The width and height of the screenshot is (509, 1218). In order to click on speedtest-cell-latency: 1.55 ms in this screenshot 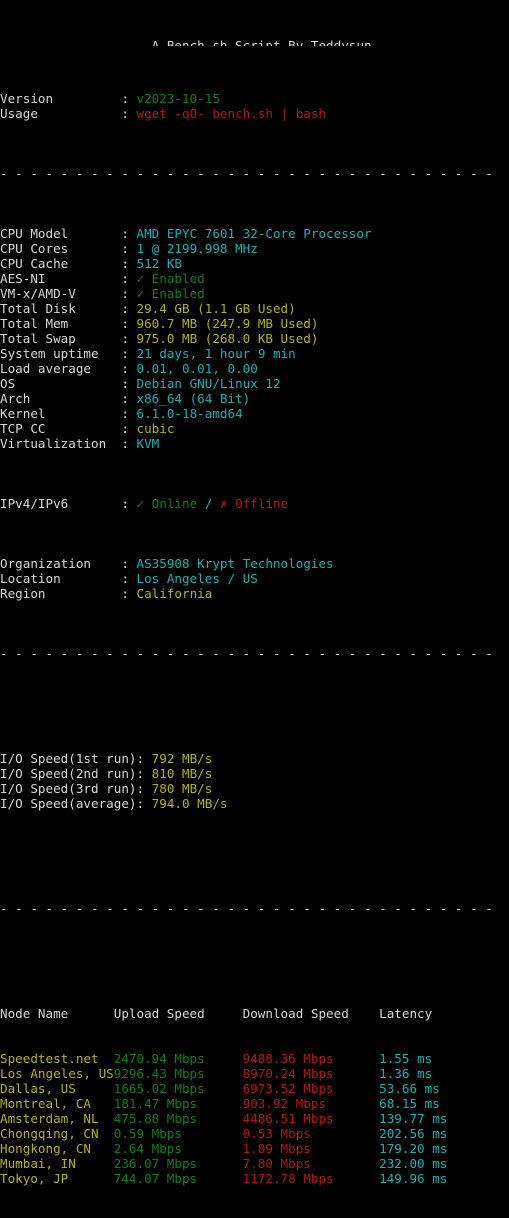, I will do `click(406, 1058)`.